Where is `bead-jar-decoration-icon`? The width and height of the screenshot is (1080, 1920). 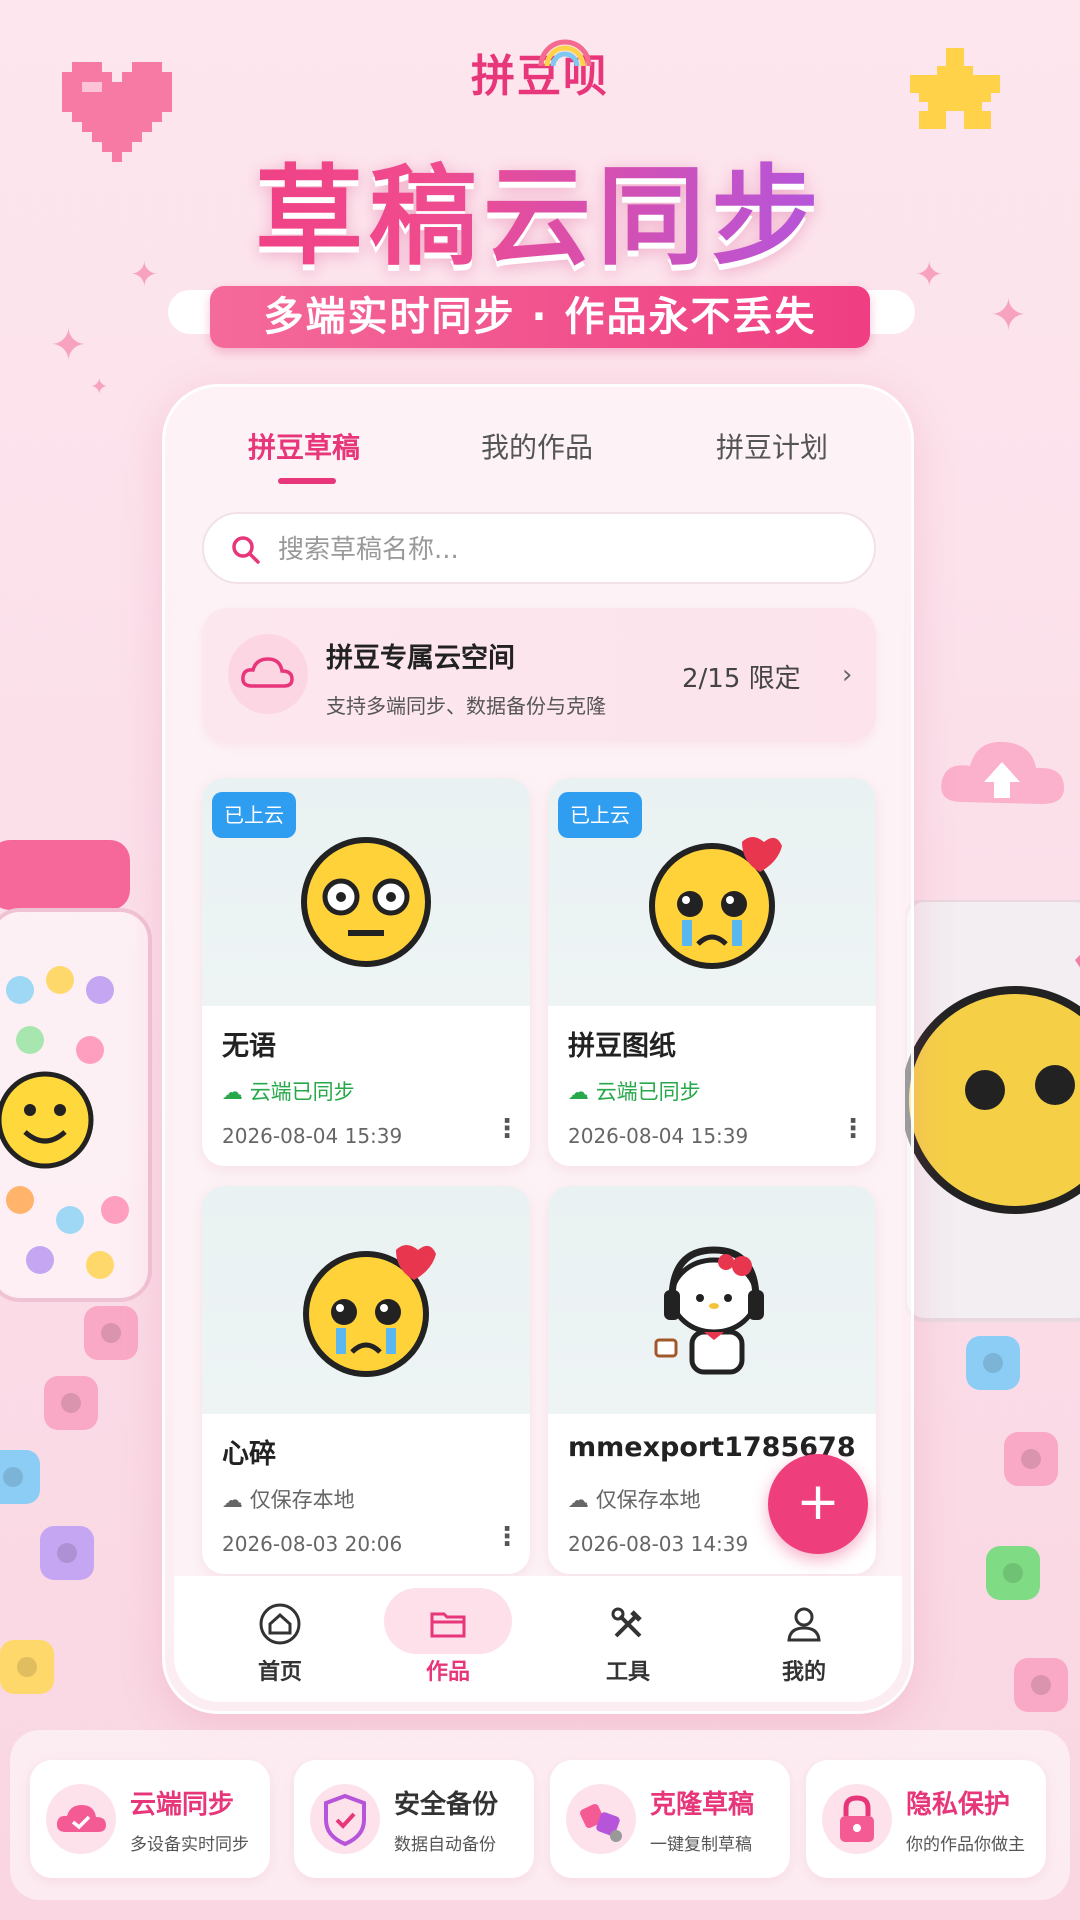
bead-jar-decoration-icon is located at coordinates (76, 1071).